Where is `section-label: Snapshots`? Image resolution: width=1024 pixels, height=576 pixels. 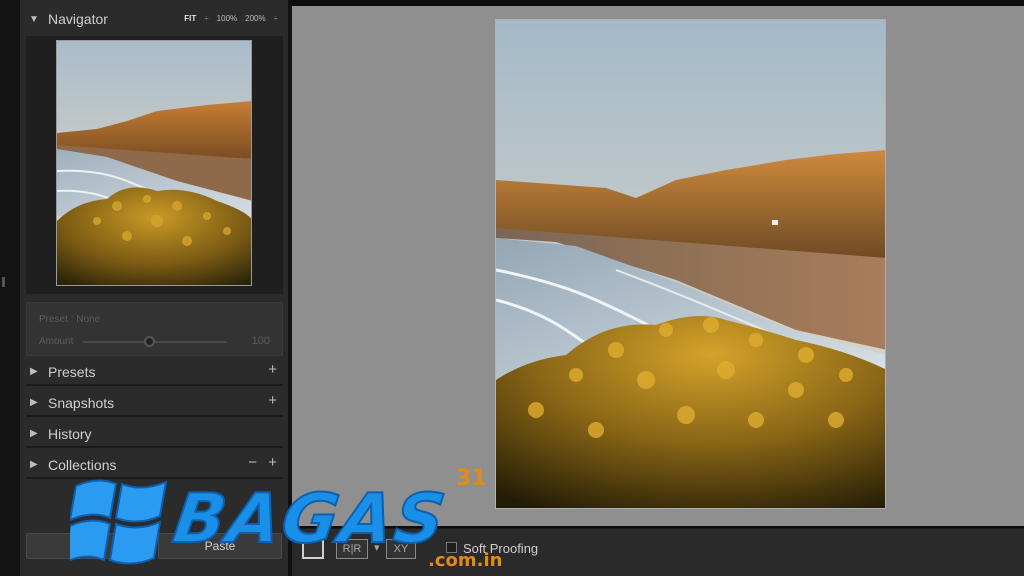 section-label: Snapshots is located at coordinates (81, 403).